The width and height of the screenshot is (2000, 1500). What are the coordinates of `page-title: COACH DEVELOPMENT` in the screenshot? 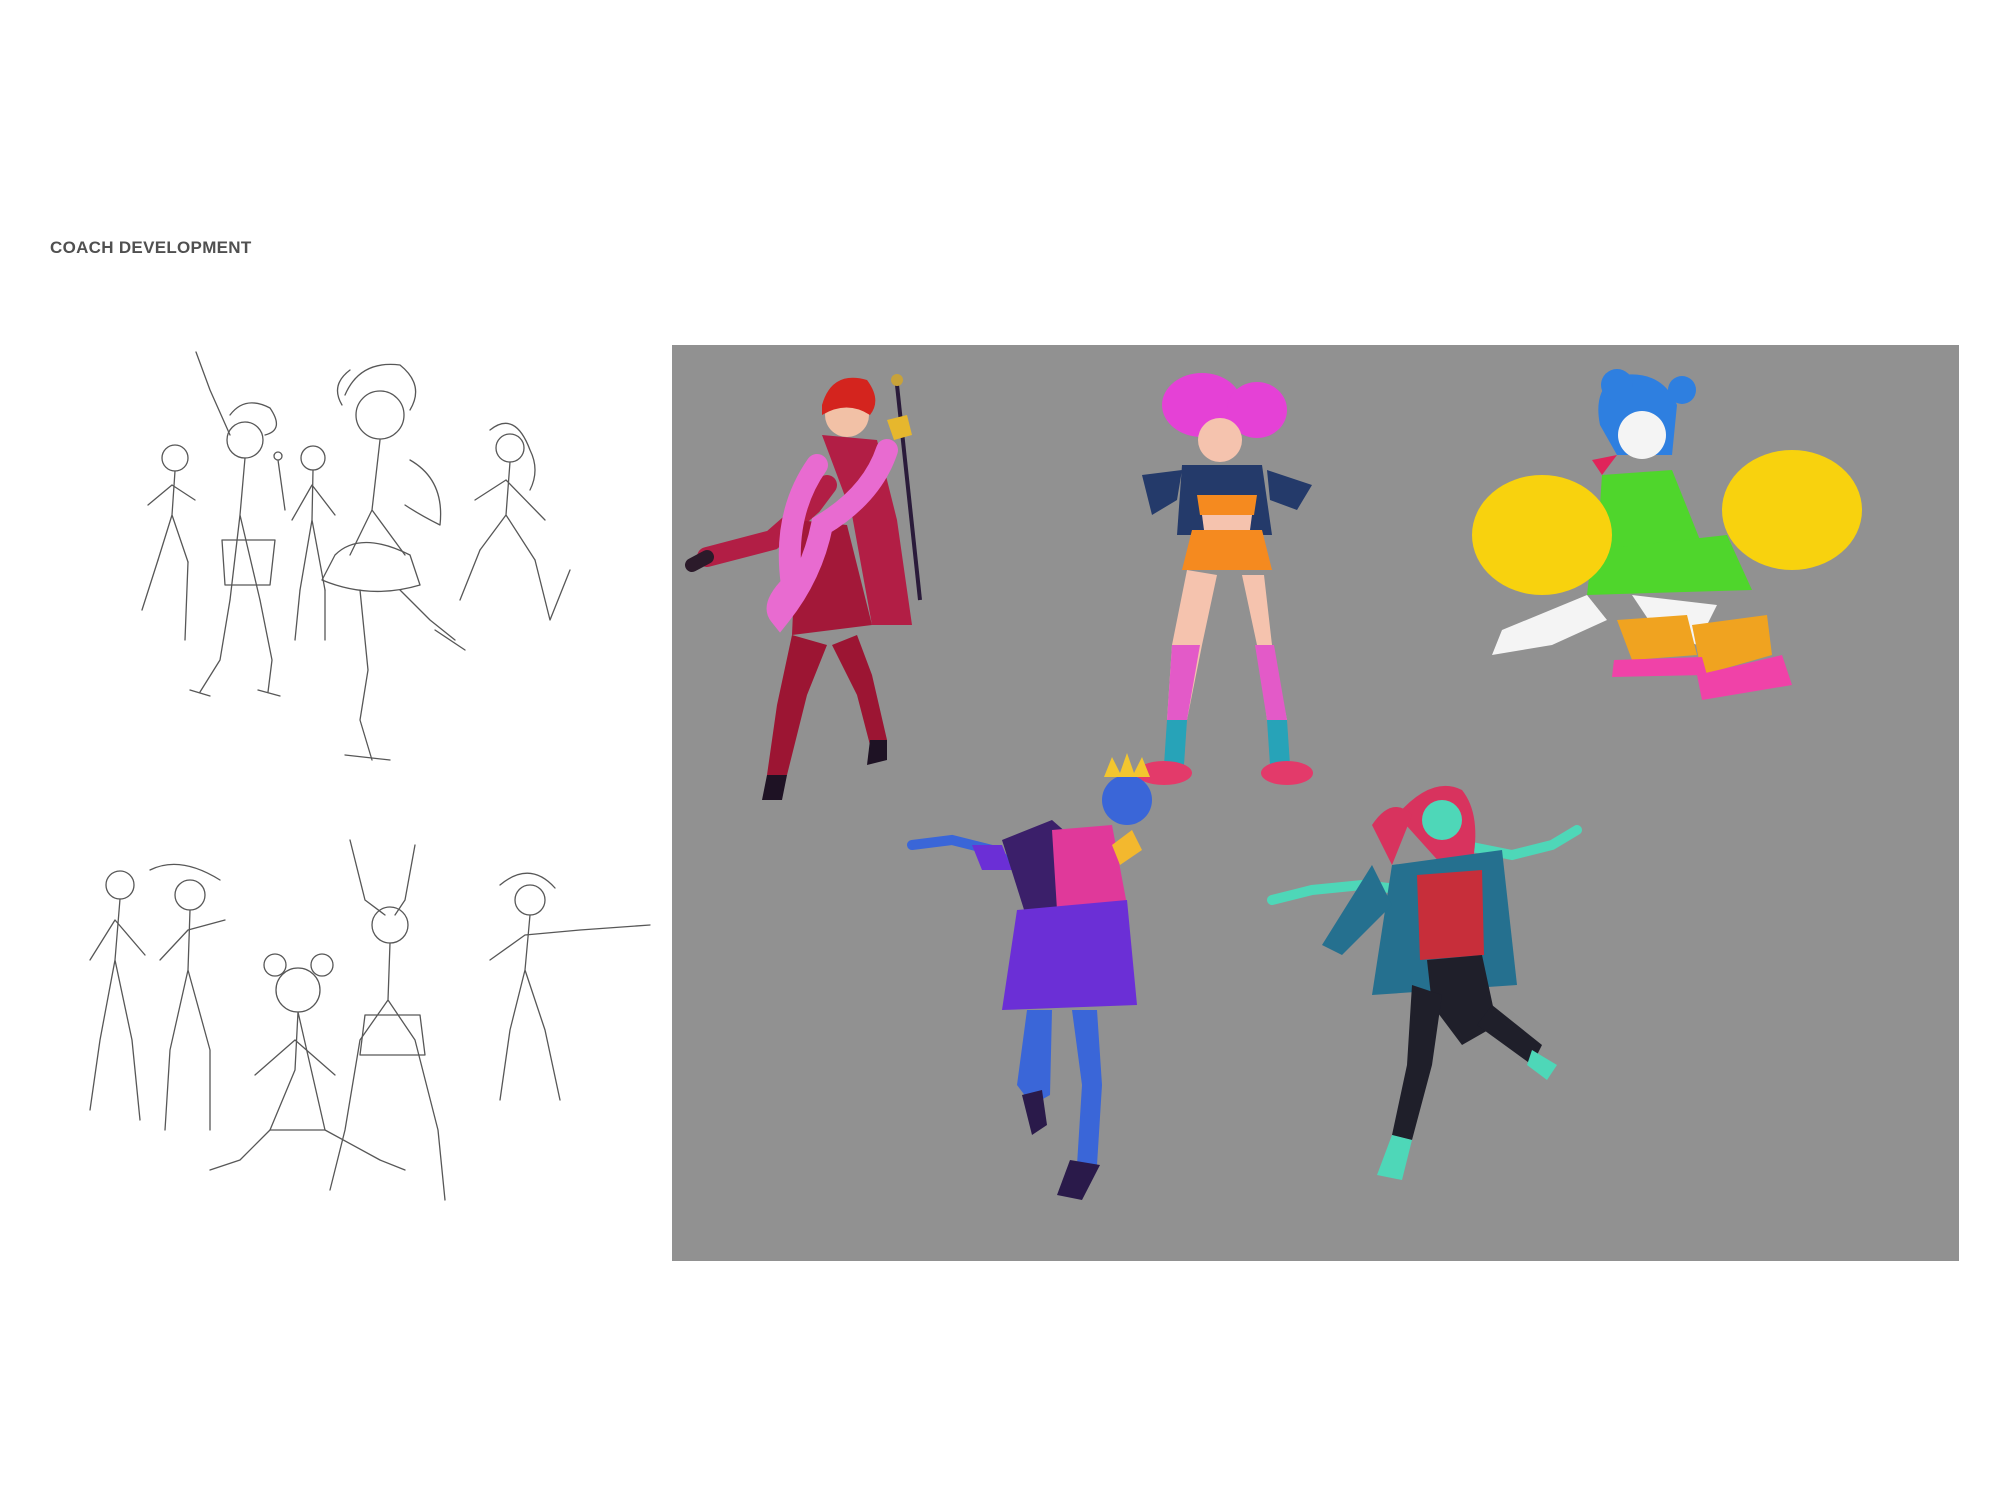 It's located at (151, 247).